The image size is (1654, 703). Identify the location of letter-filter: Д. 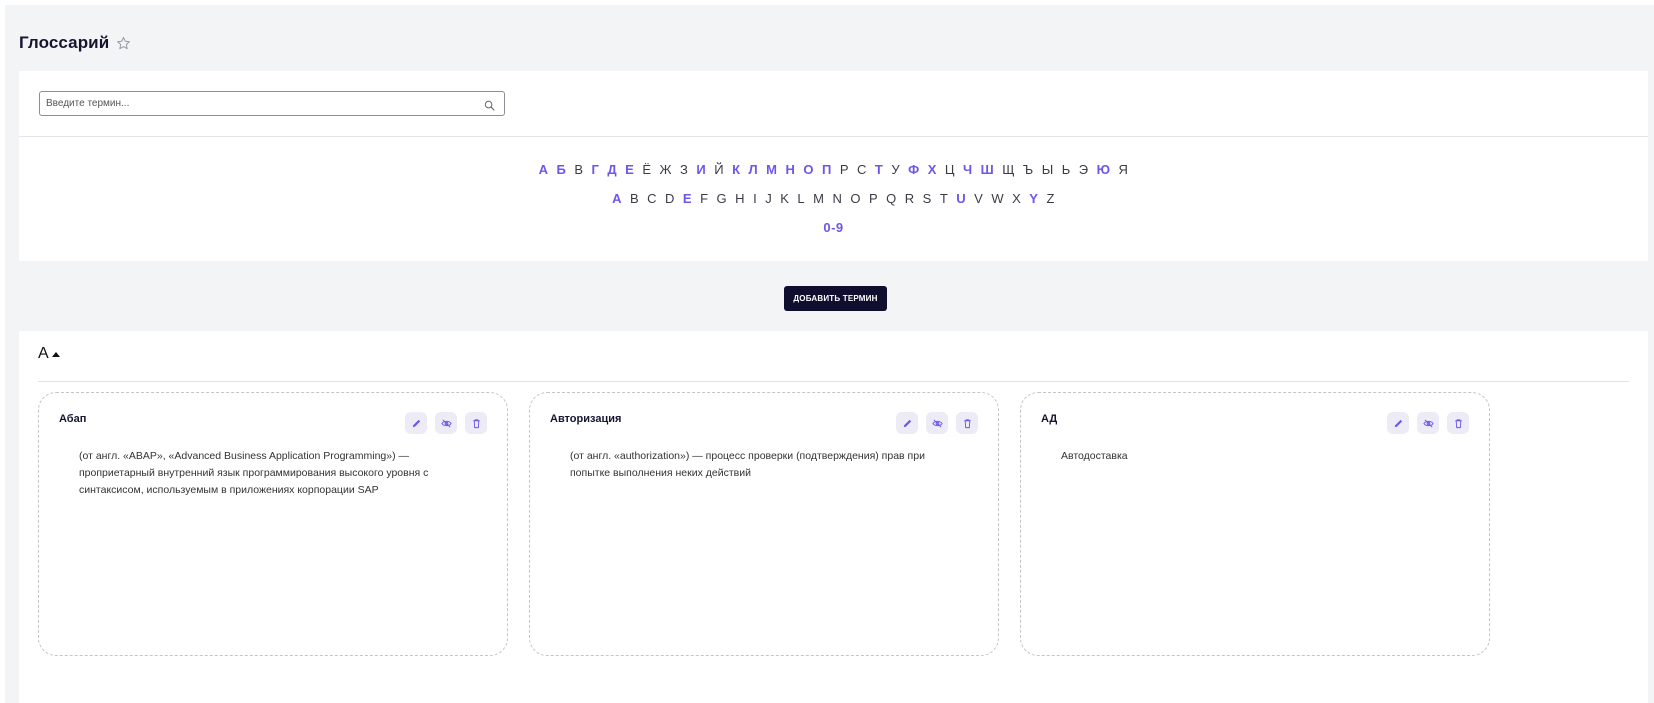
(612, 169).